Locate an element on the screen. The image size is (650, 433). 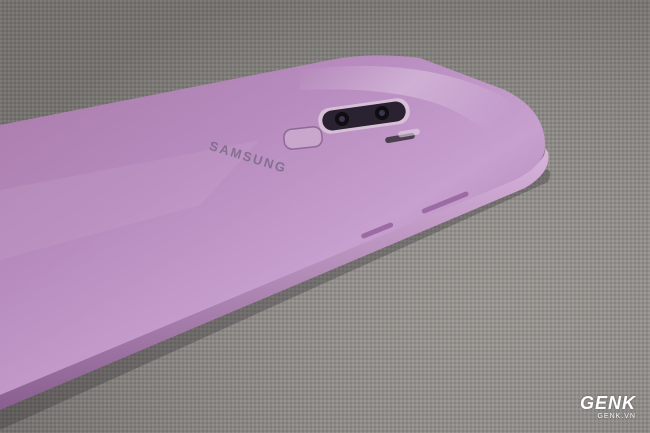
watermark-logo: GENK is located at coordinates (607, 403).